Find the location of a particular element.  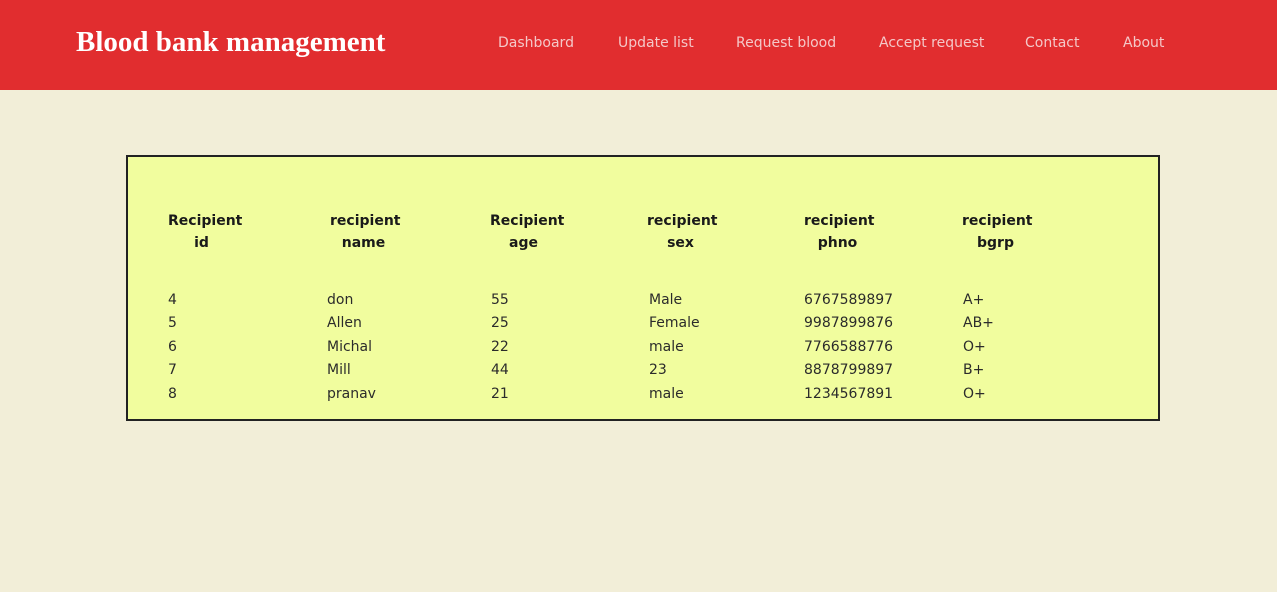

brand-title: Blood bank management is located at coordinates (231, 42).